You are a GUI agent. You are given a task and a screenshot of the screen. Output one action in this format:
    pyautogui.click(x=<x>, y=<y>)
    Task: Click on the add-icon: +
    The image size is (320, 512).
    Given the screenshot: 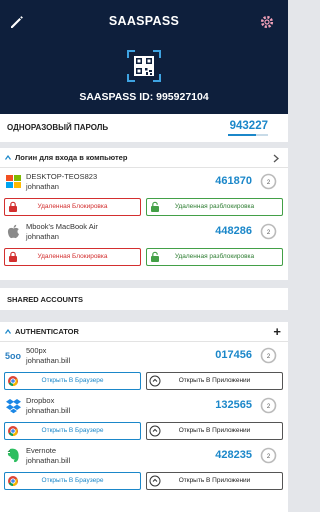 What is the action you would take?
    pyautogui.click(x=277, y=331)
    